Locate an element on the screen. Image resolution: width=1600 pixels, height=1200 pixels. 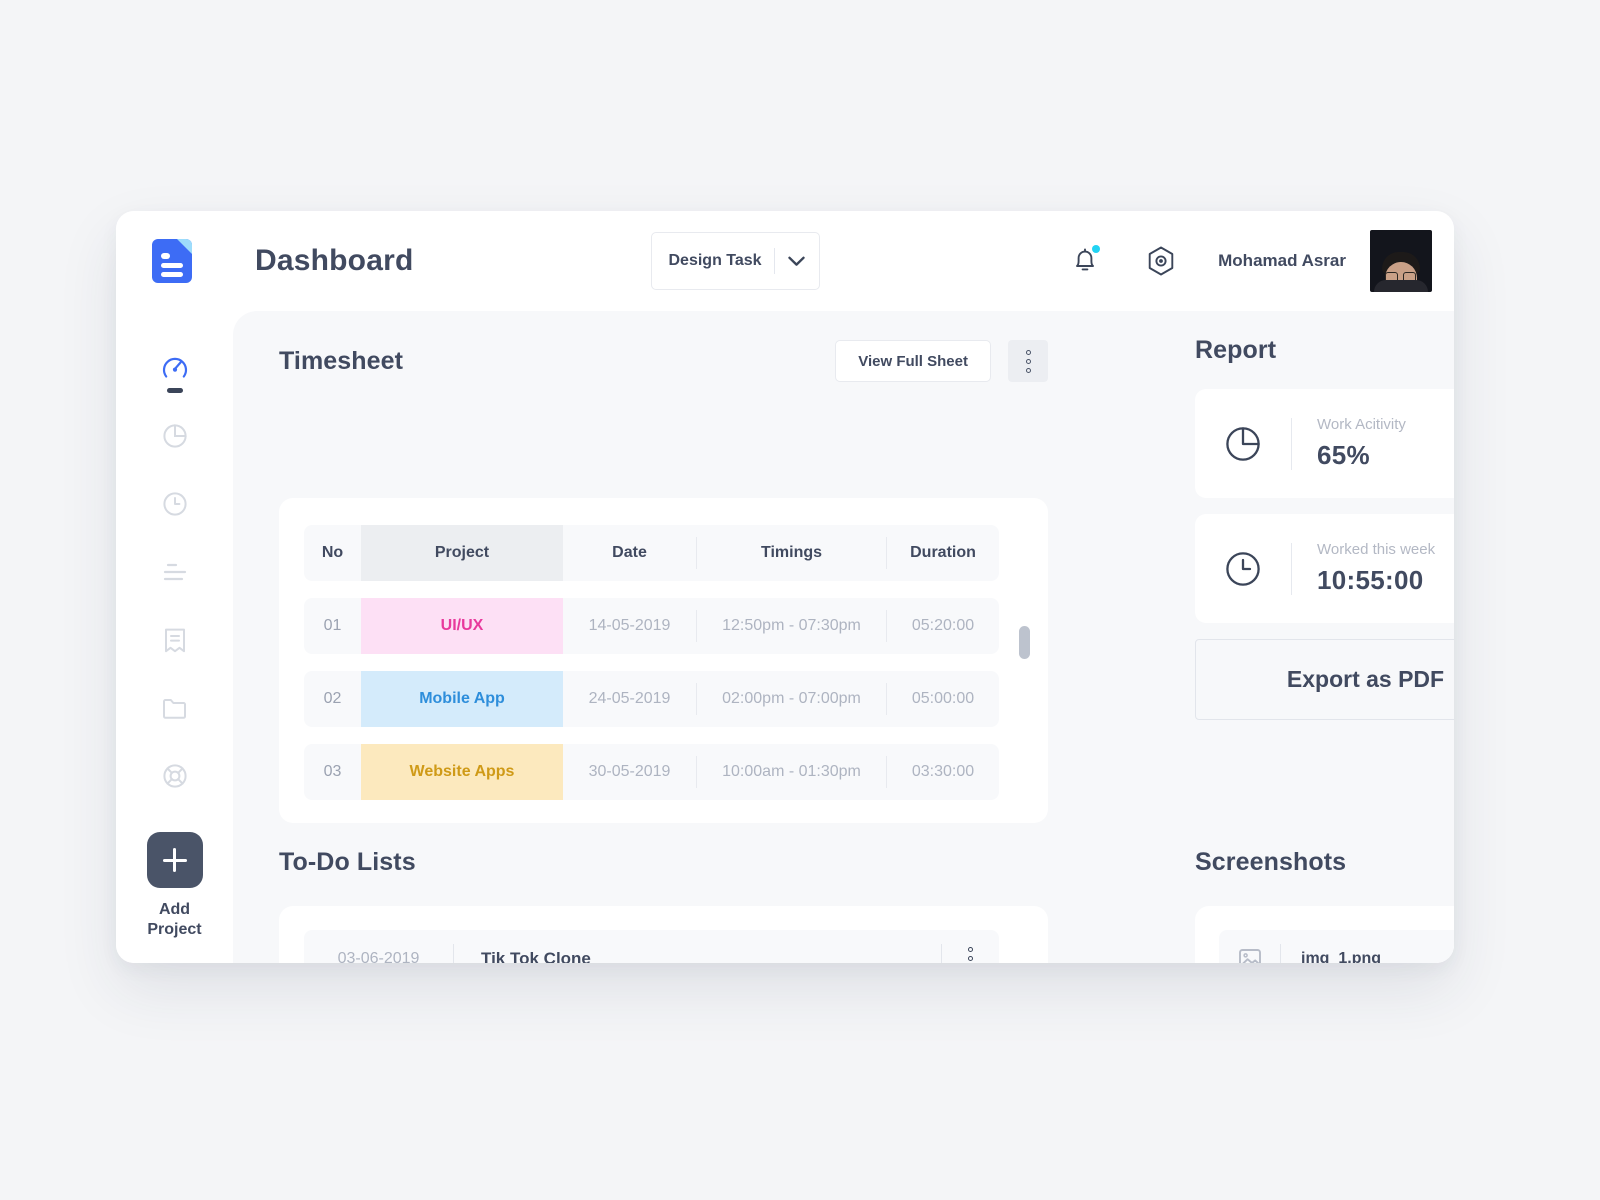
cell-no: 02 is located at coordinates (332, 698).